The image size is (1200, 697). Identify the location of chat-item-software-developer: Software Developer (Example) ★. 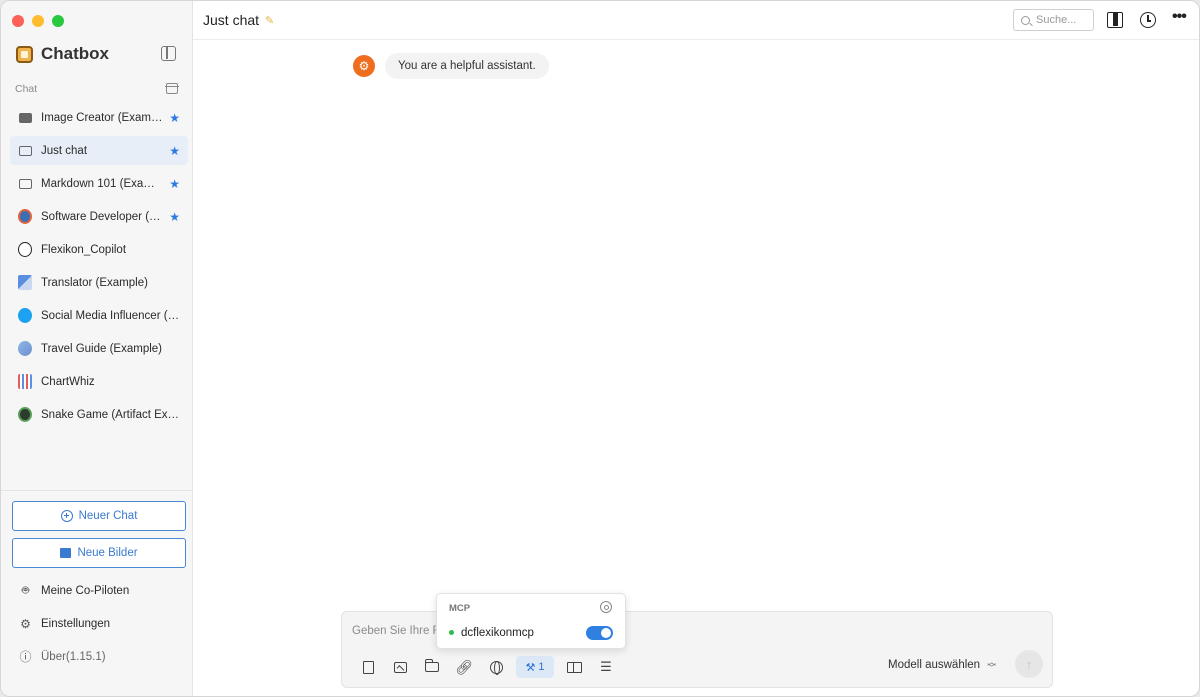
(99, 216).